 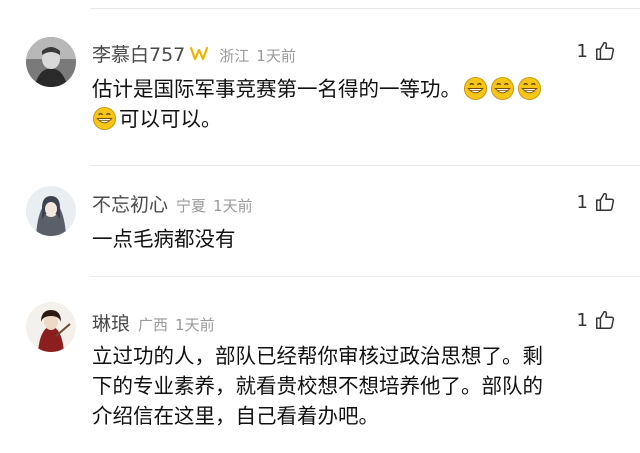 What do you see at coordinates (354, 239) in the screenshot?
I see `comment-text: 一点毛病都没有` at bounding box center [354, 239].